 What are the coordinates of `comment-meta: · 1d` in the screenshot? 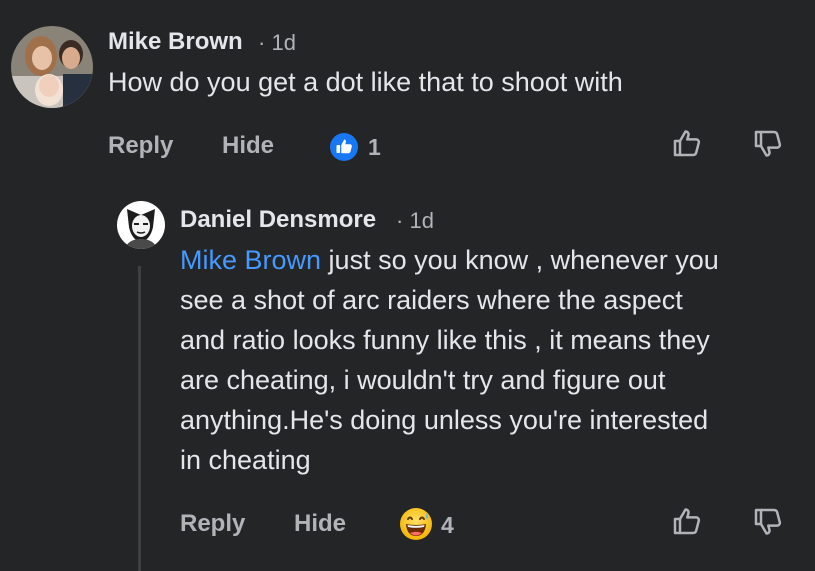 It's located at (277, 43).